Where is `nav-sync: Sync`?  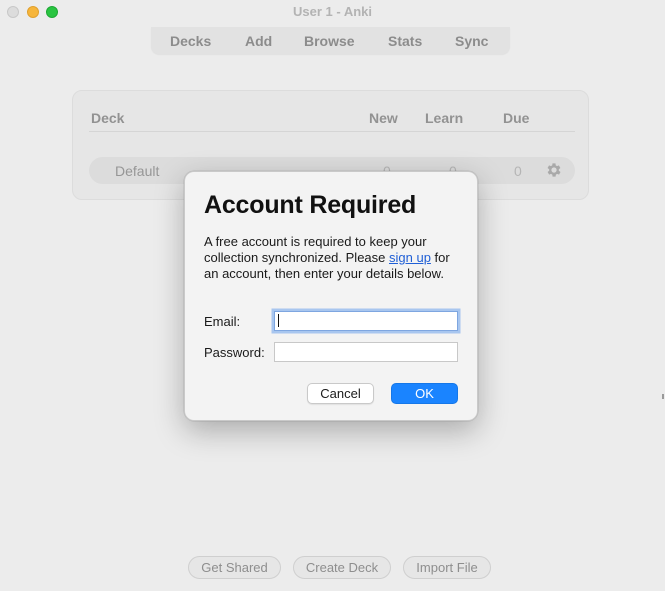 nav-sync: Sync is located at coordinates (471, 41).